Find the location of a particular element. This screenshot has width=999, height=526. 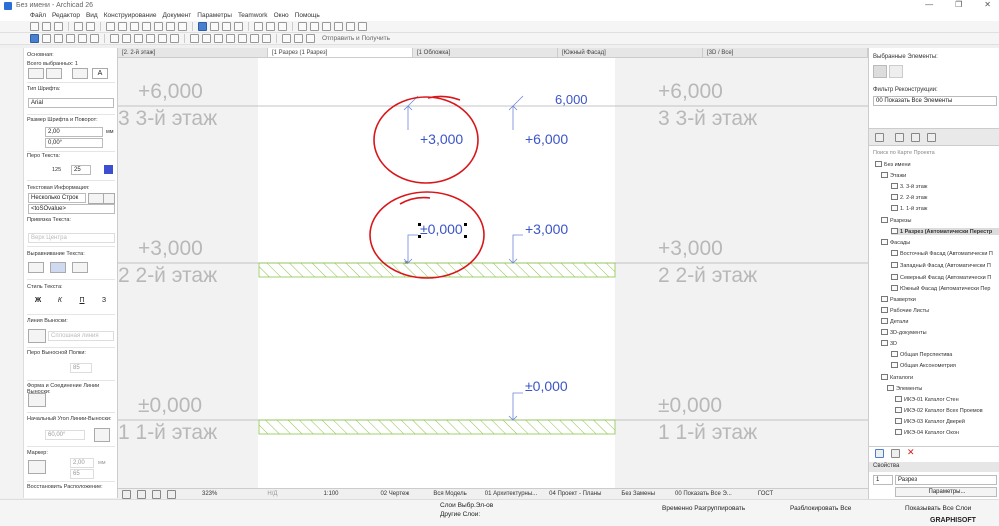

tree-interior-elevations: Развертки is located at coordinates (898, 299).